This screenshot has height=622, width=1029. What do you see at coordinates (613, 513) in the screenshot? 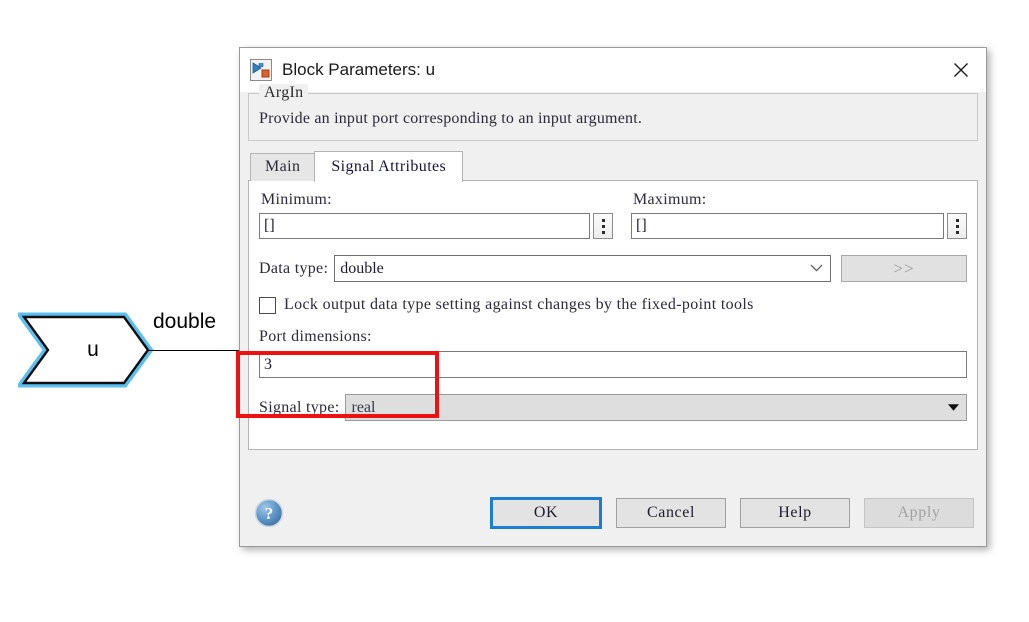
I see `dialog-footer: ? OK Cancel Help Apply` at bounding box center [613, 513].